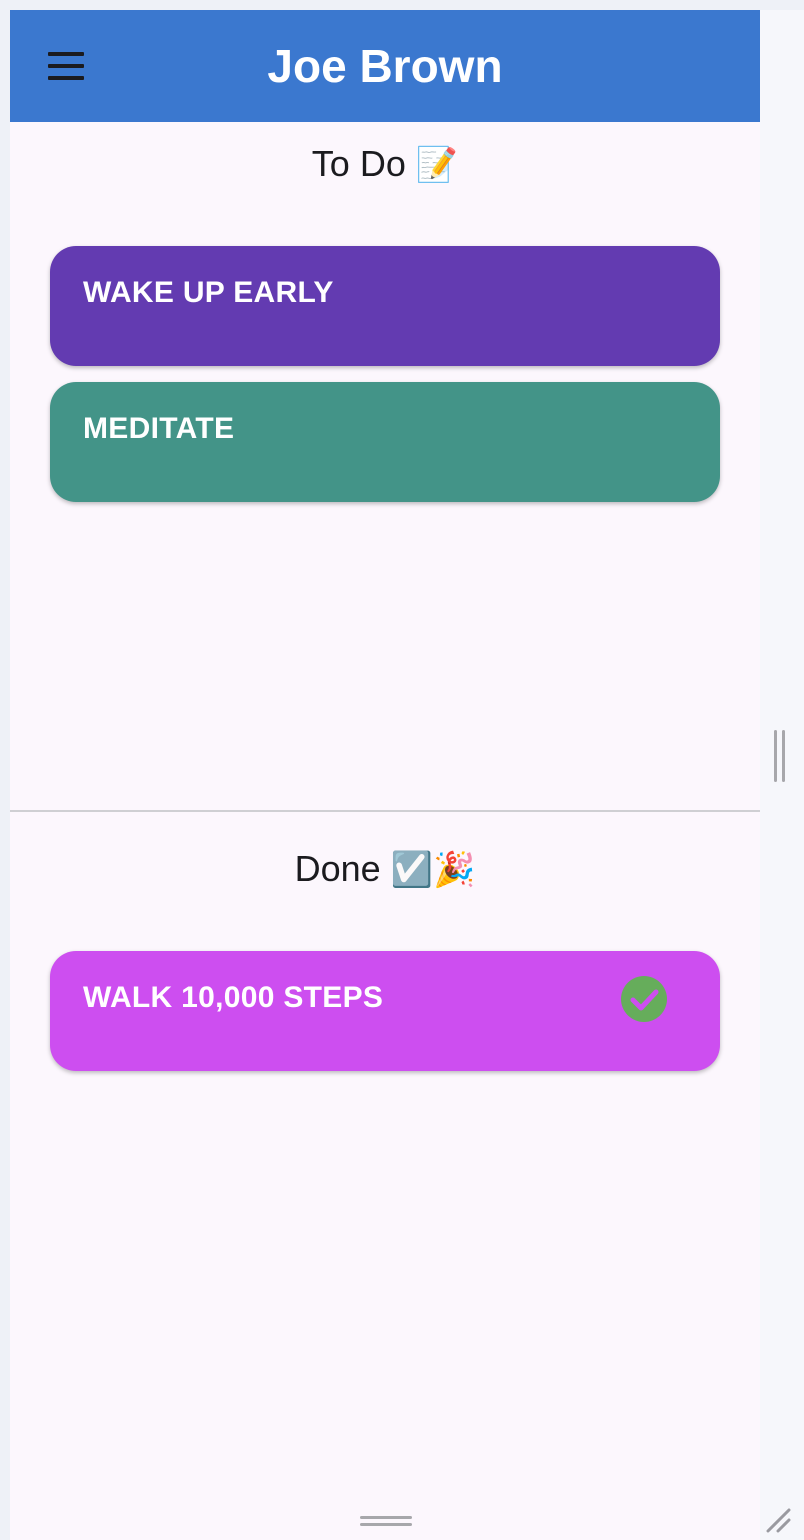  Describe the element at coordinates (385, 869) in the screenshot. I see `done-section-title: Done ☑️🎉` at that location.